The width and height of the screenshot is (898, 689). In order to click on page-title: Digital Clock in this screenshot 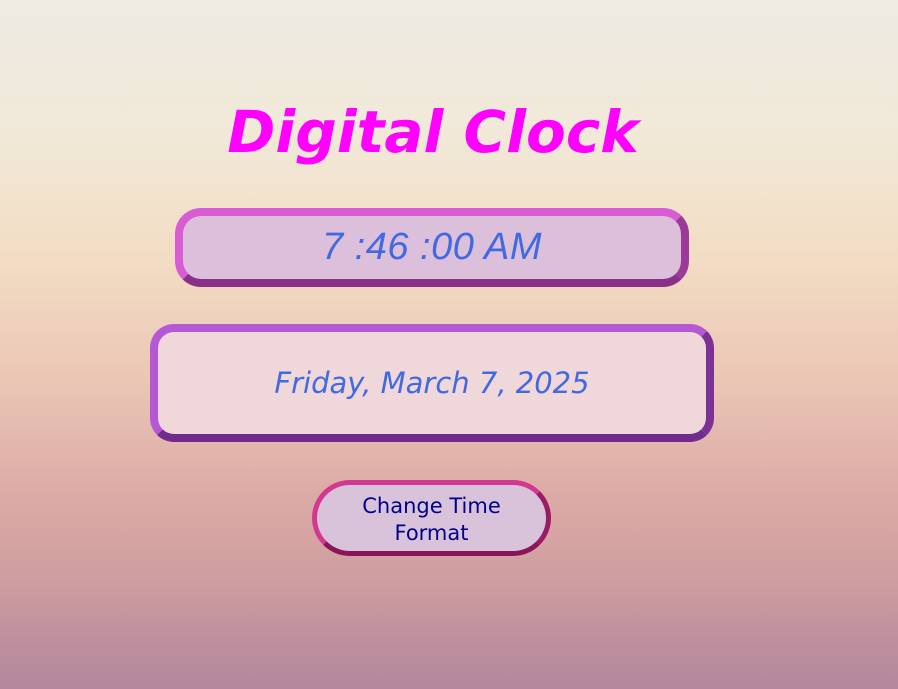, I will do `click(433, 132)`.